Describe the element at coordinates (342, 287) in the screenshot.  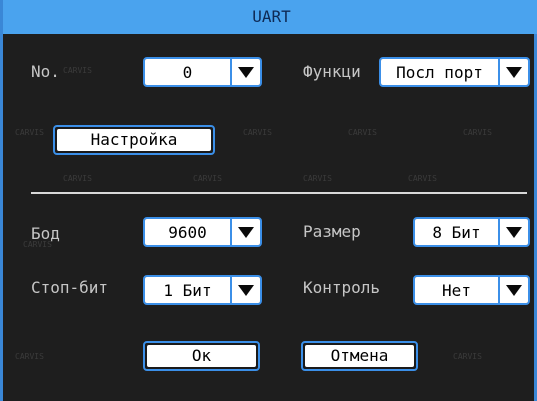
I see `control-label: Контроль` at that location.